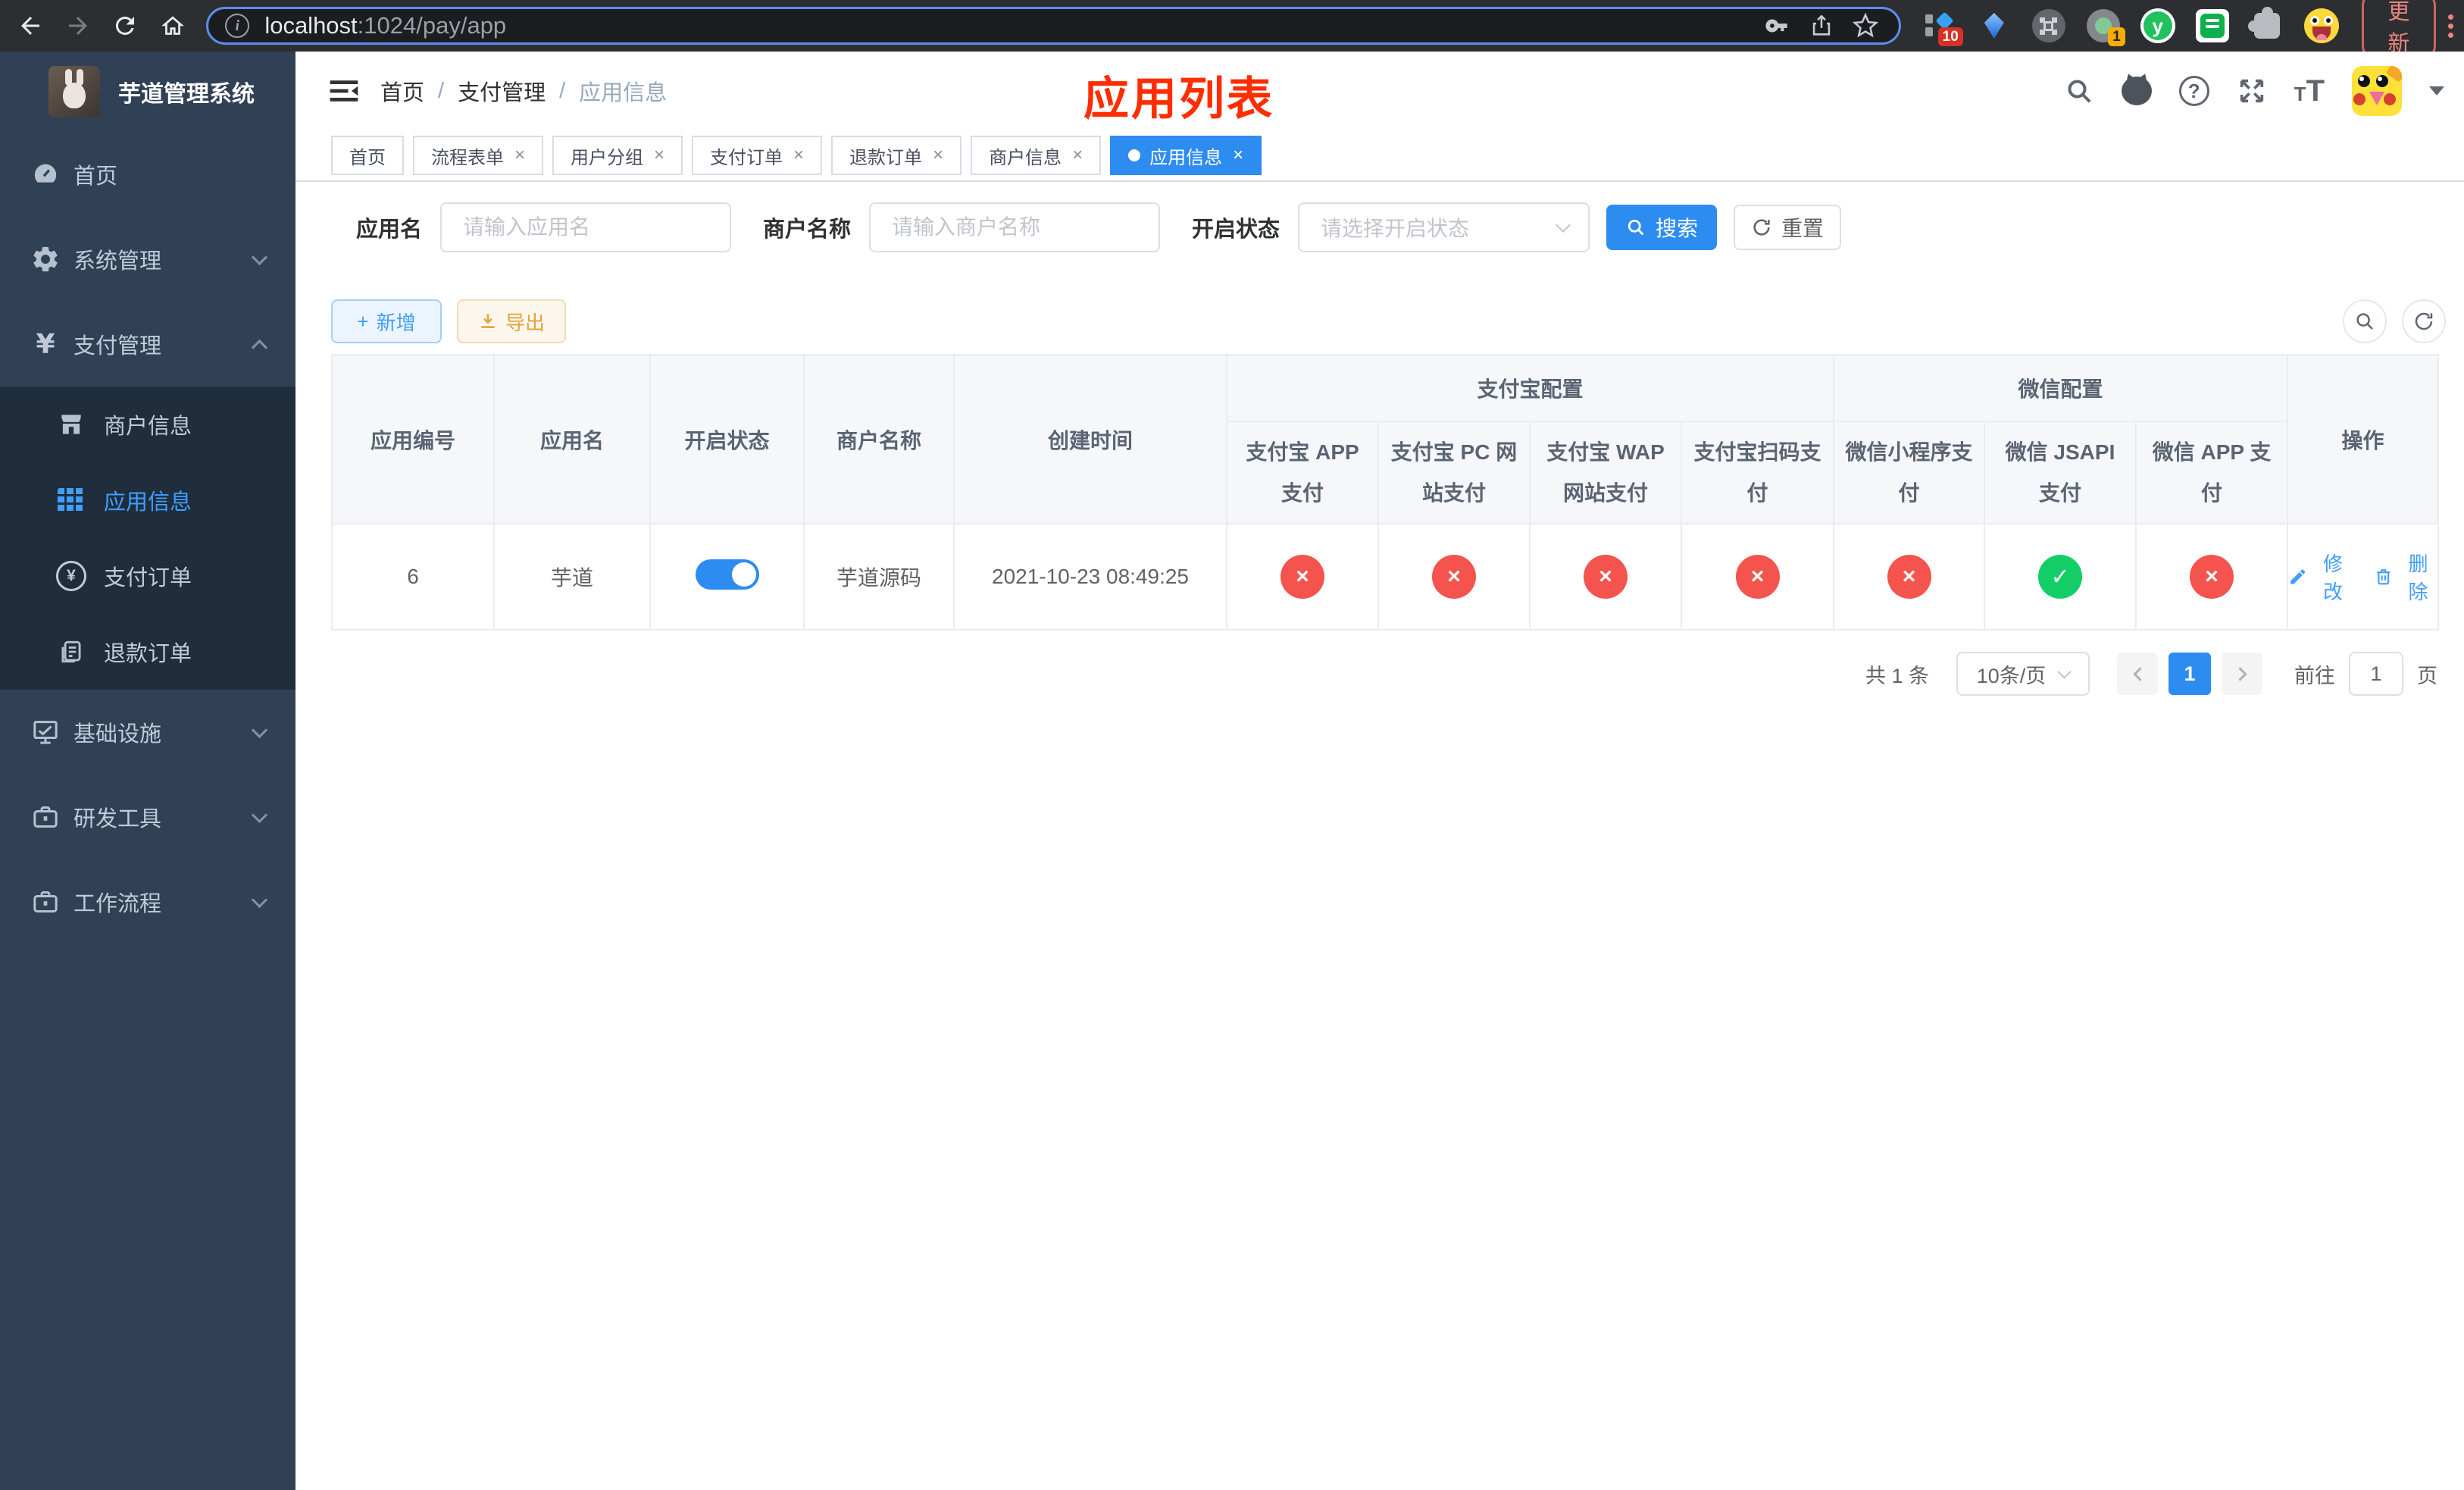 This screenshot has height=1490, width=2464. What do you see at coordinates (237, 26) in the screenshot?
I see `site-info-icon: i` at bounding box center [237, 26].